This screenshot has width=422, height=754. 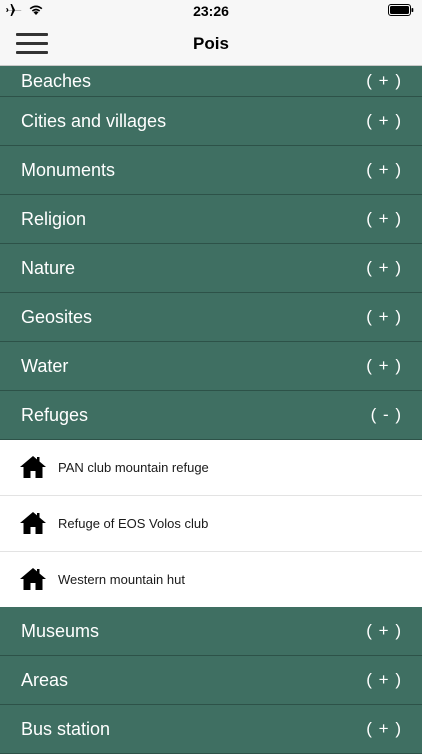 I want to click on battery-icon, so click(x=401, y=10).